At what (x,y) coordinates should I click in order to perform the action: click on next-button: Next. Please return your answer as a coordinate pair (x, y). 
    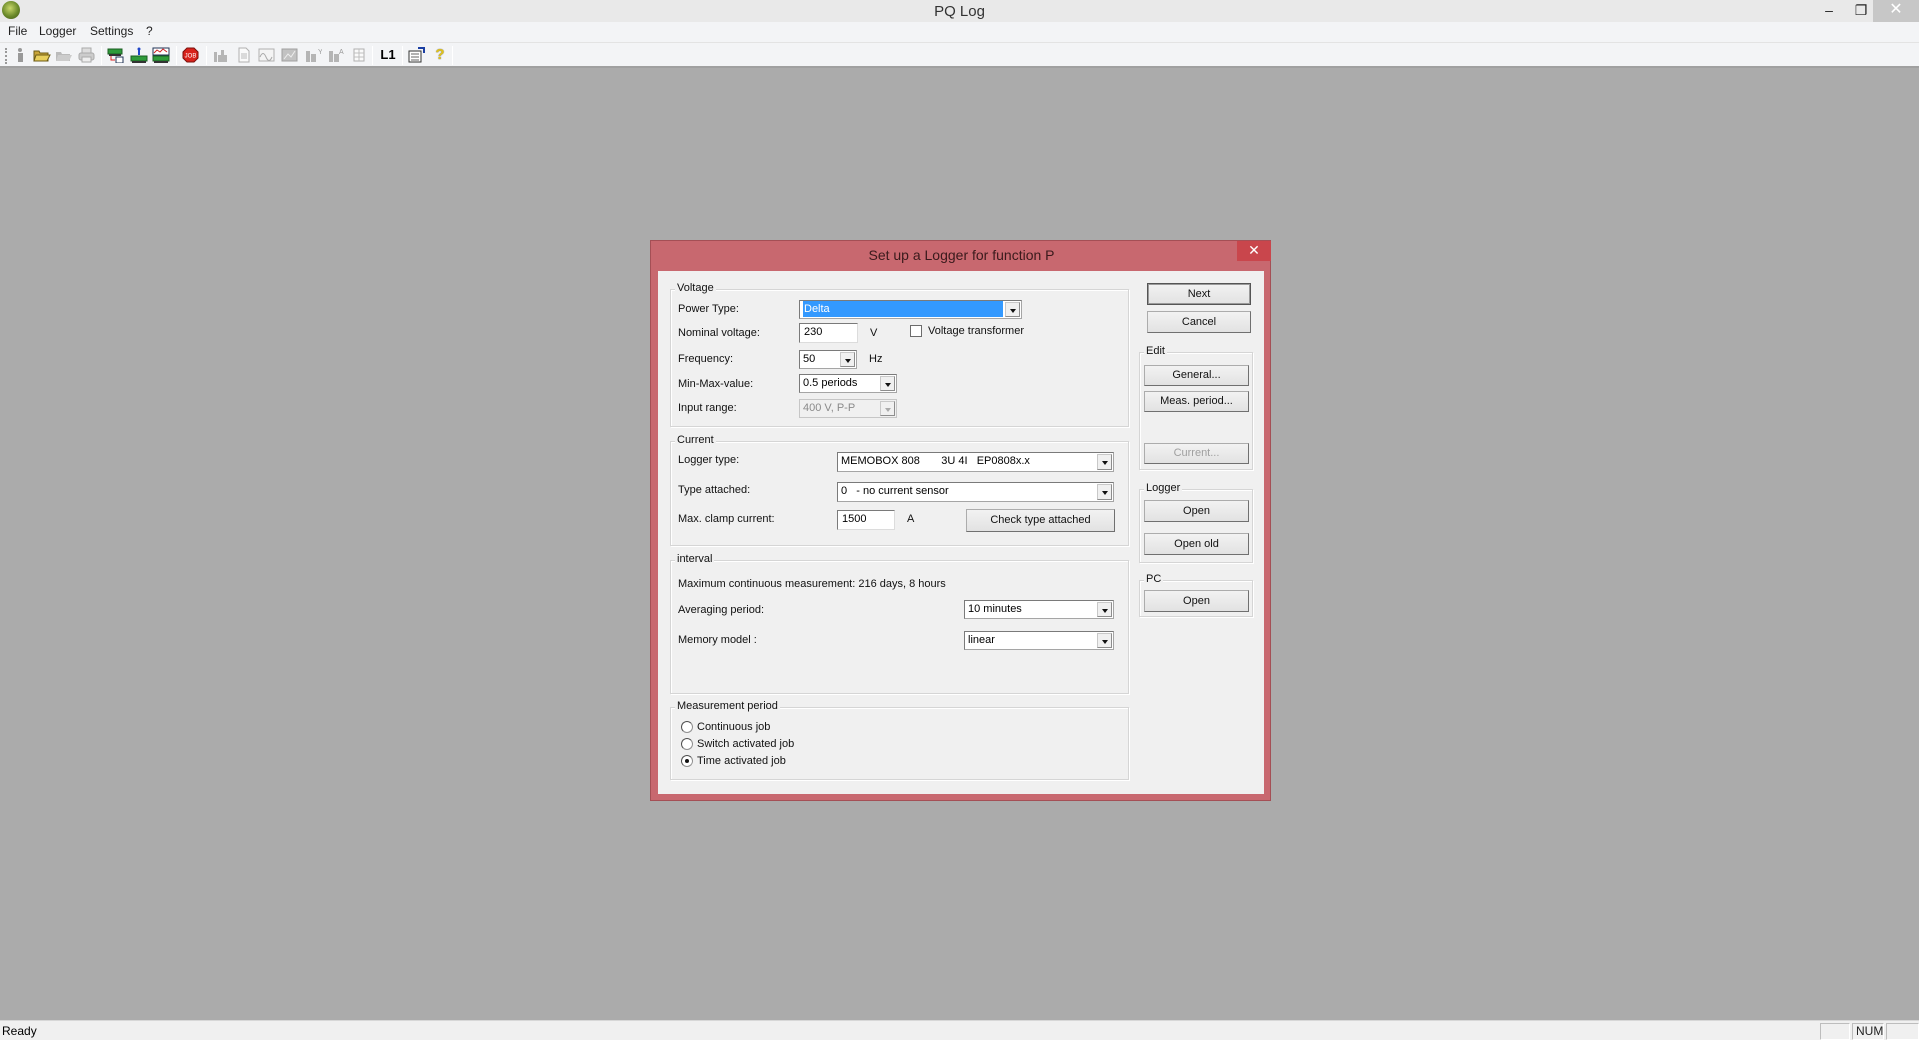
    Looking at the image, I should click on (1199, 294).